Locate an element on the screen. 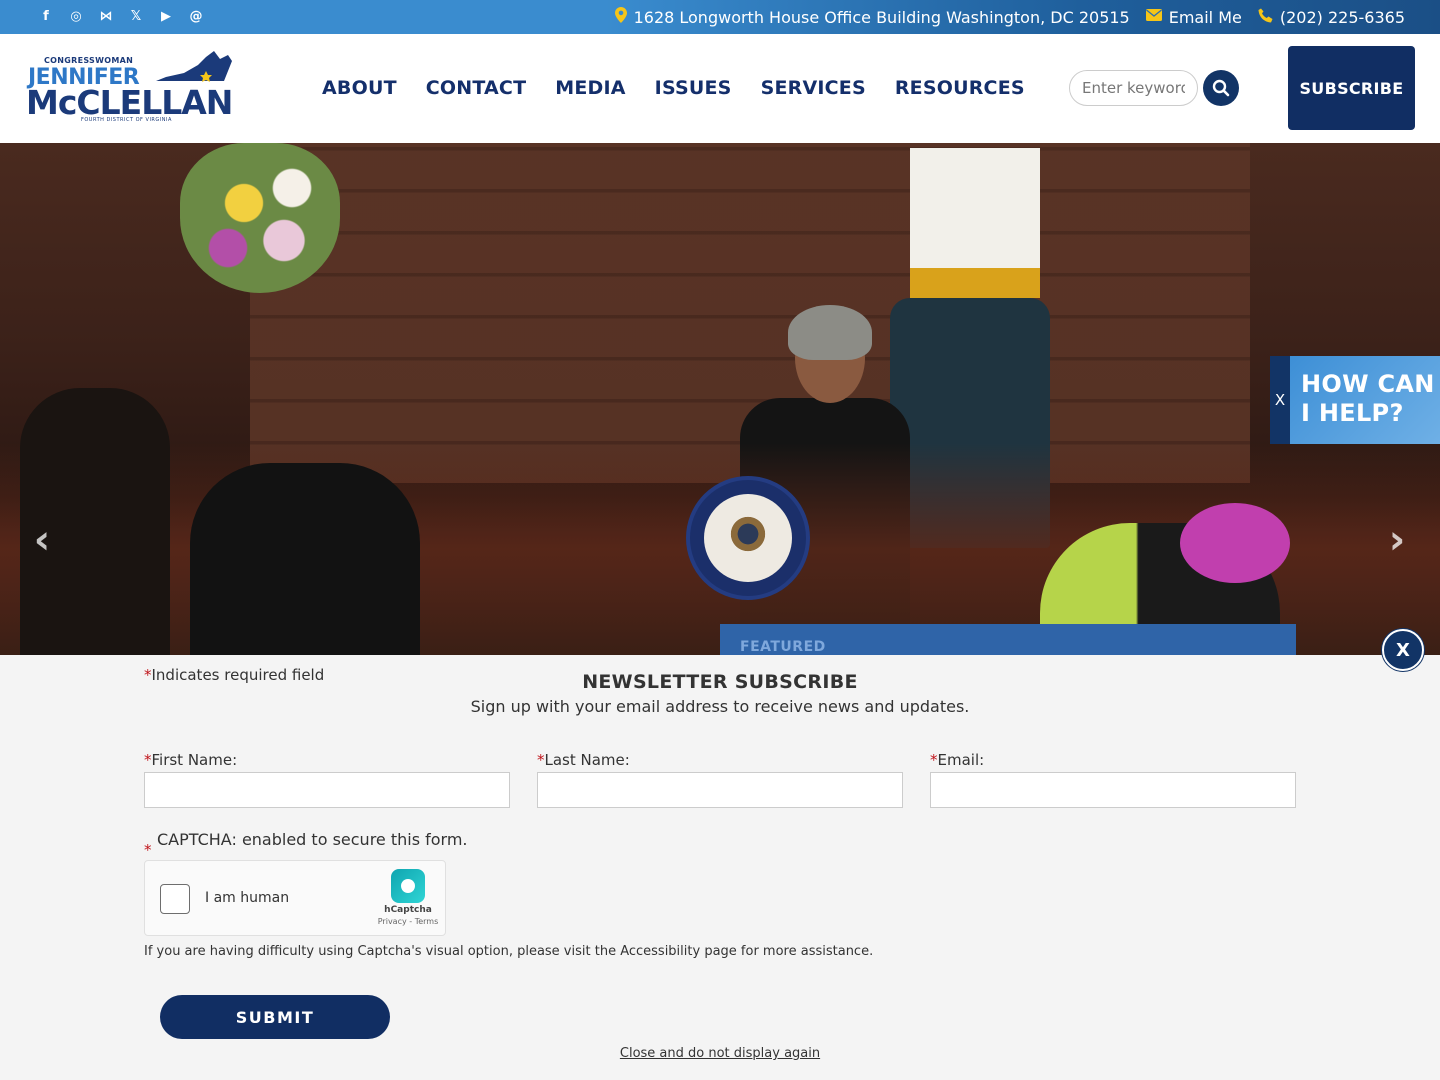  search-input is located at coordinates (1127, 88).